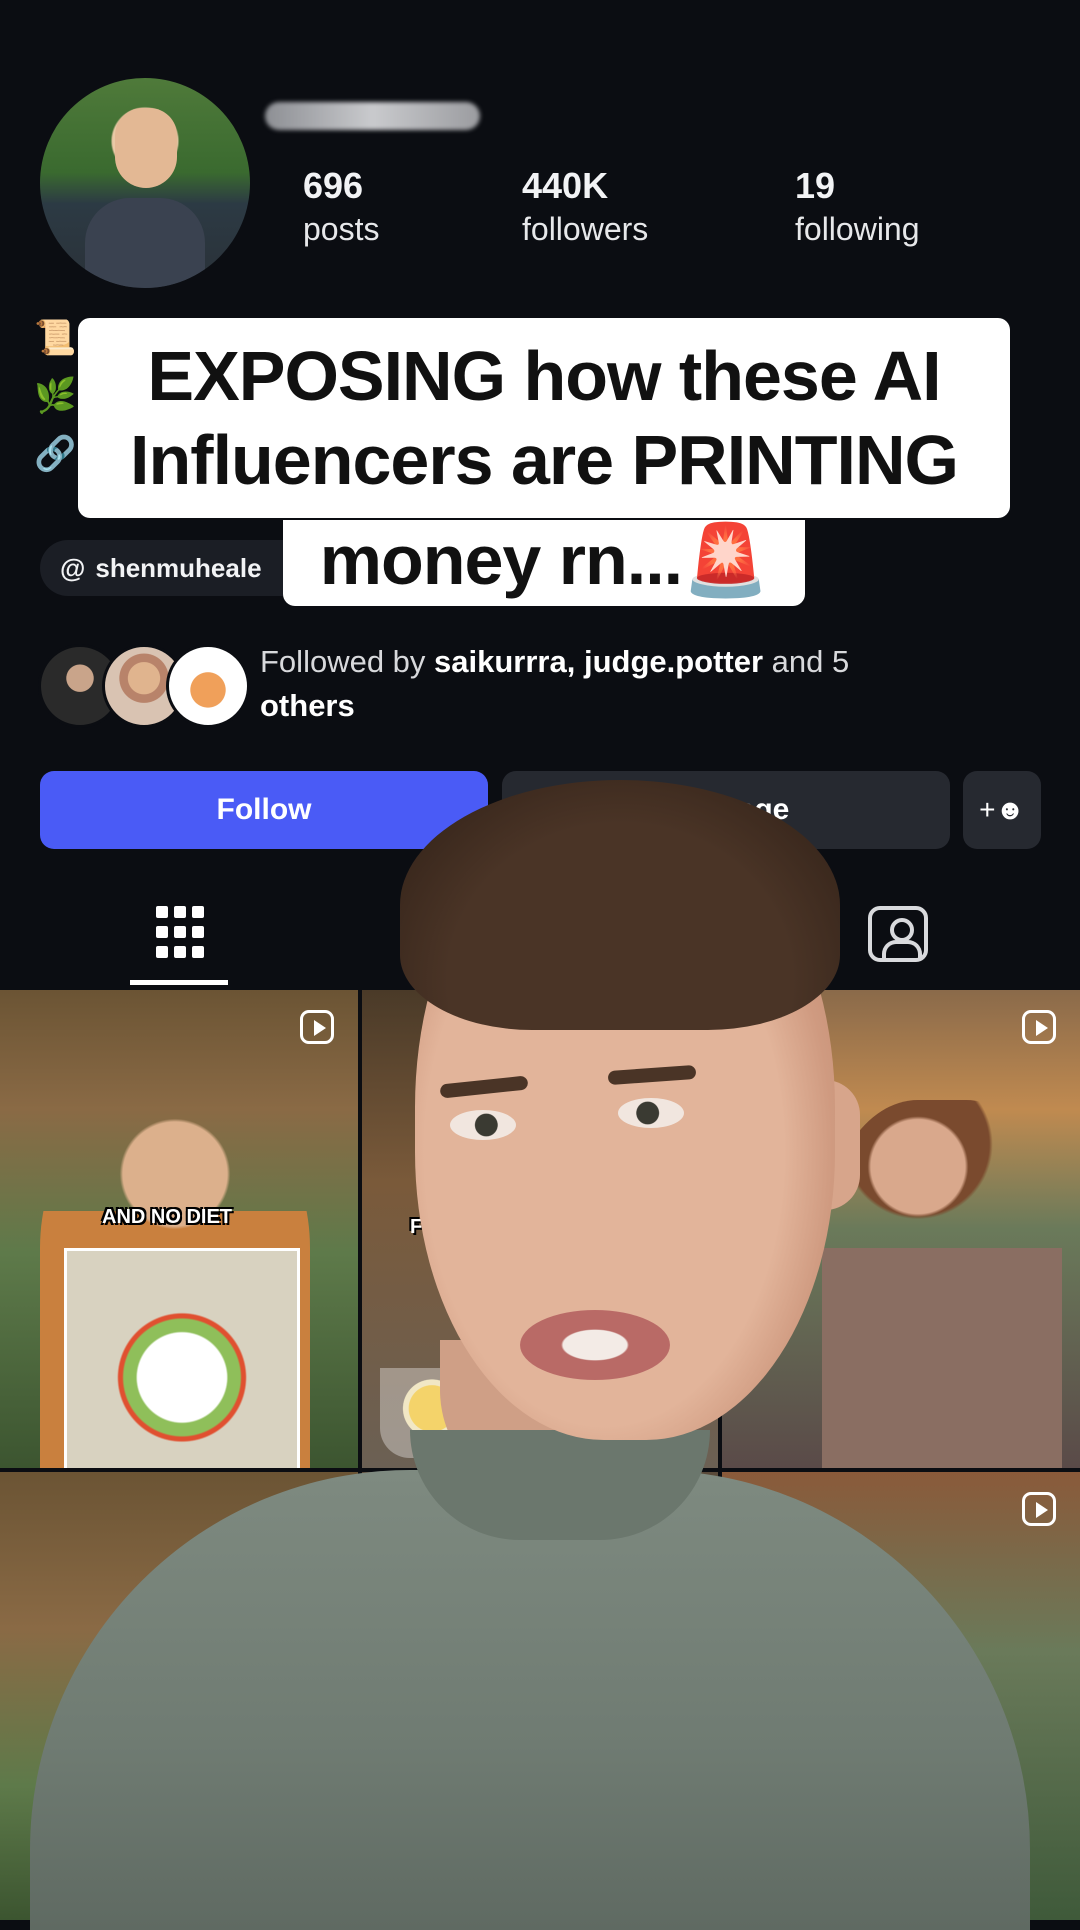 Image resolution: width=1080 pixels, height=1930 pixels. What do you see at coordinates (857, 229) in the screenshot?
I see `following-label: following` at bounding box center [857, 229].